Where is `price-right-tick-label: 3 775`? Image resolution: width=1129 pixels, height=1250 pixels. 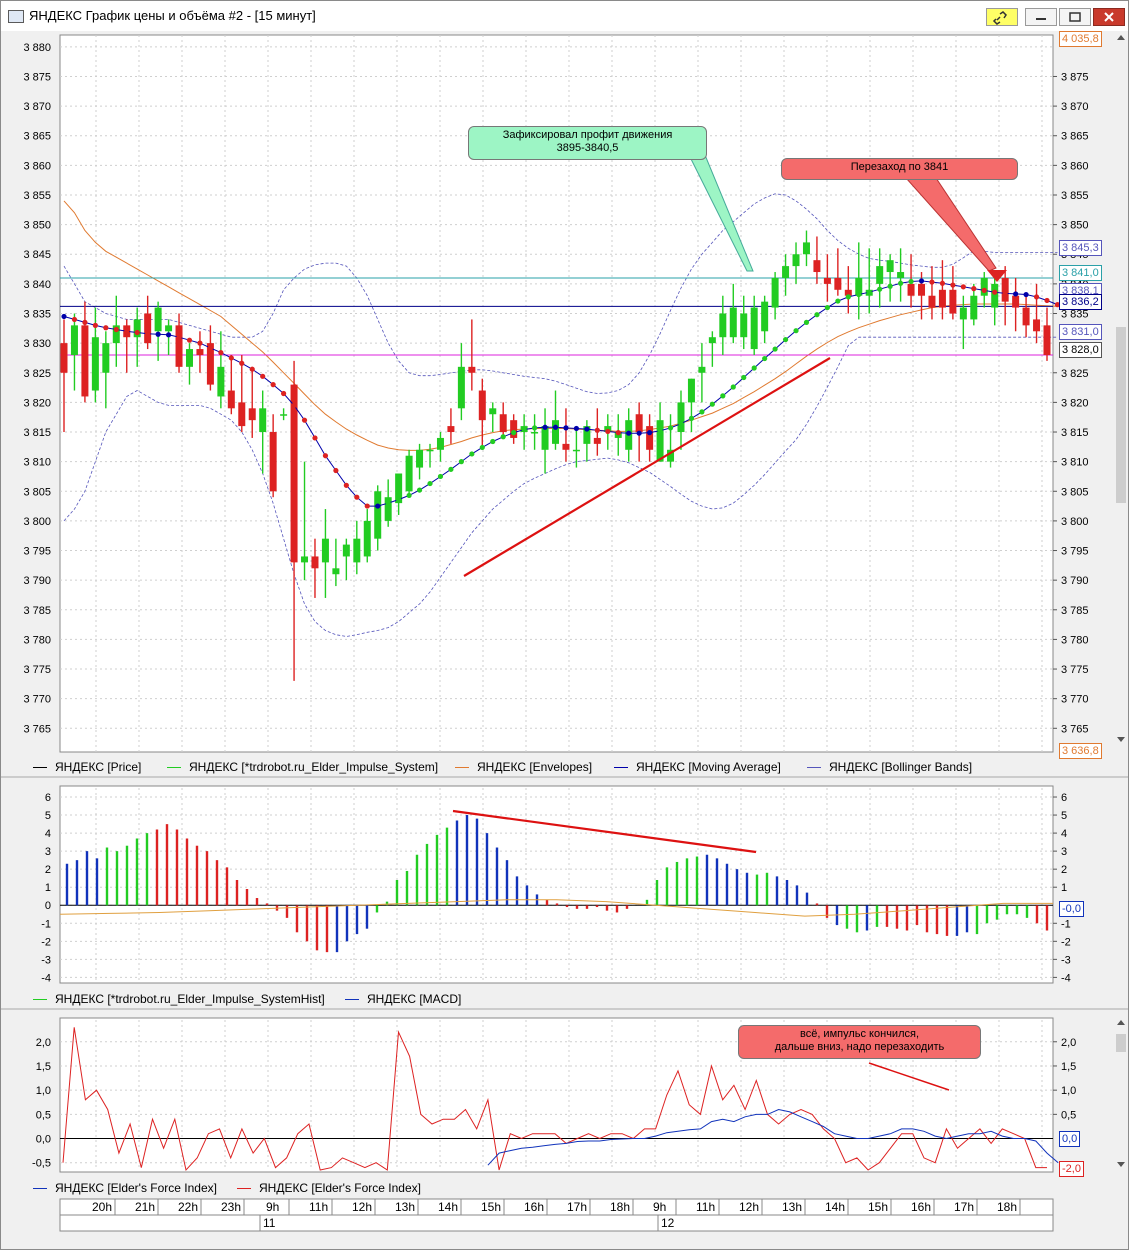
price-right-tick-label: 3 775 is located at coordinates (1075, 670).